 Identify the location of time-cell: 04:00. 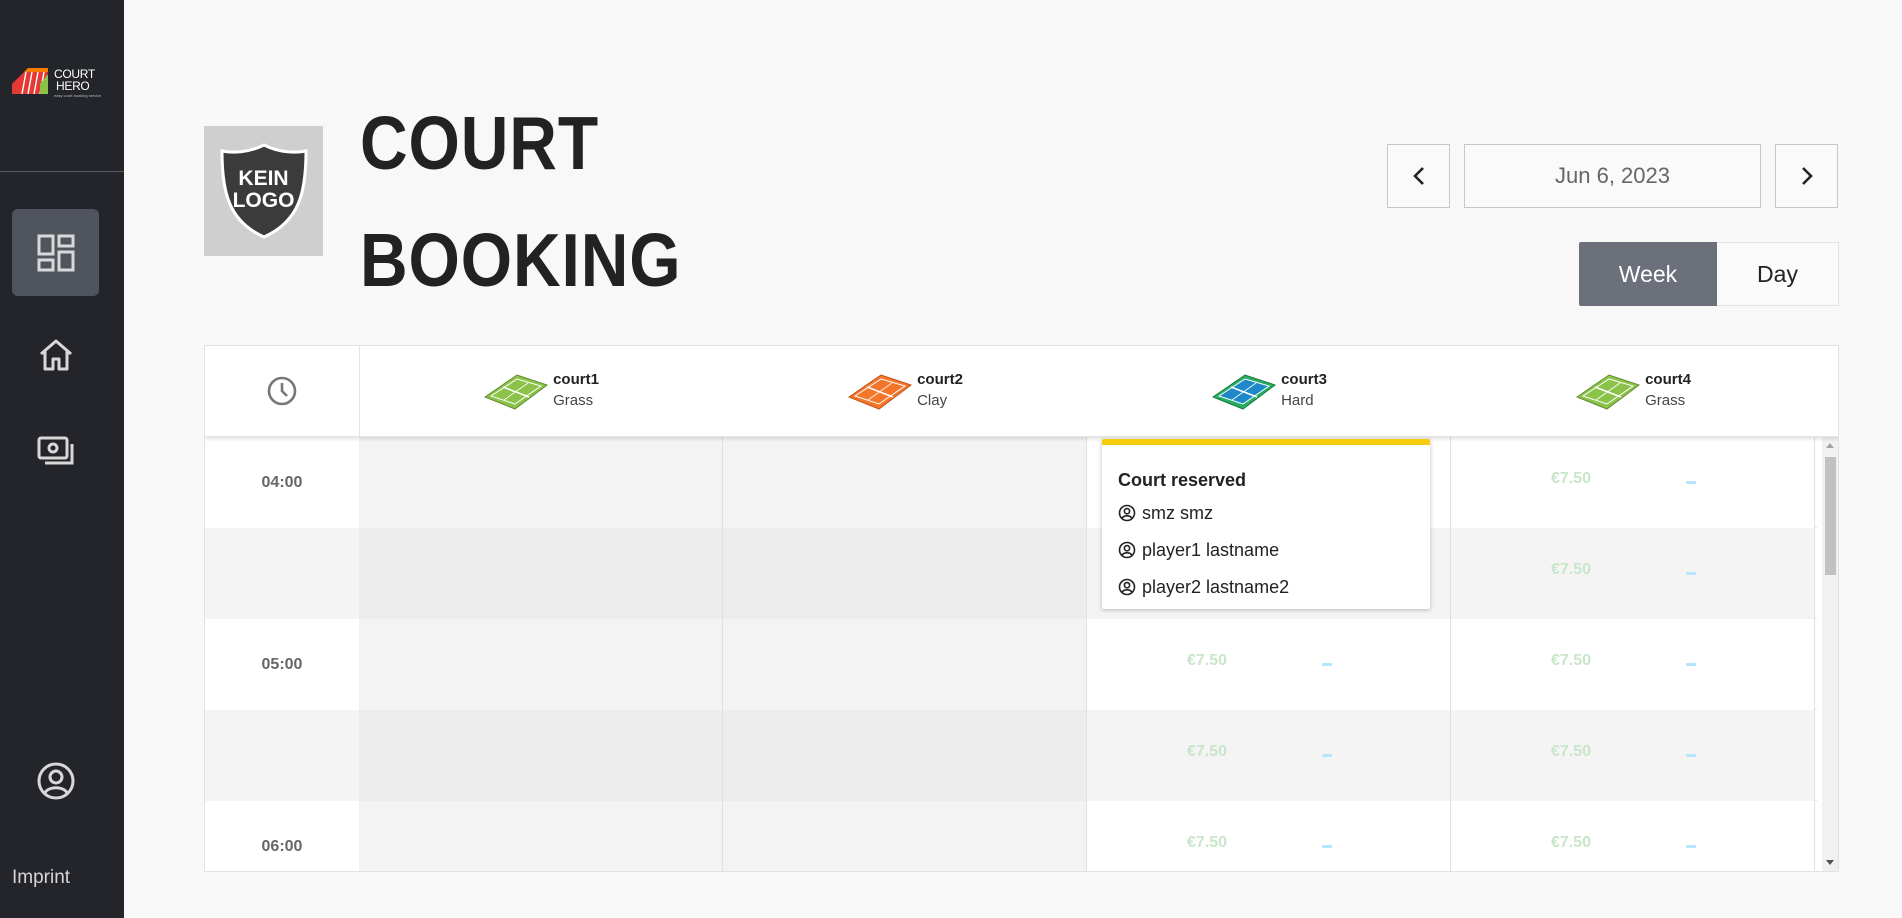
(282, 482).